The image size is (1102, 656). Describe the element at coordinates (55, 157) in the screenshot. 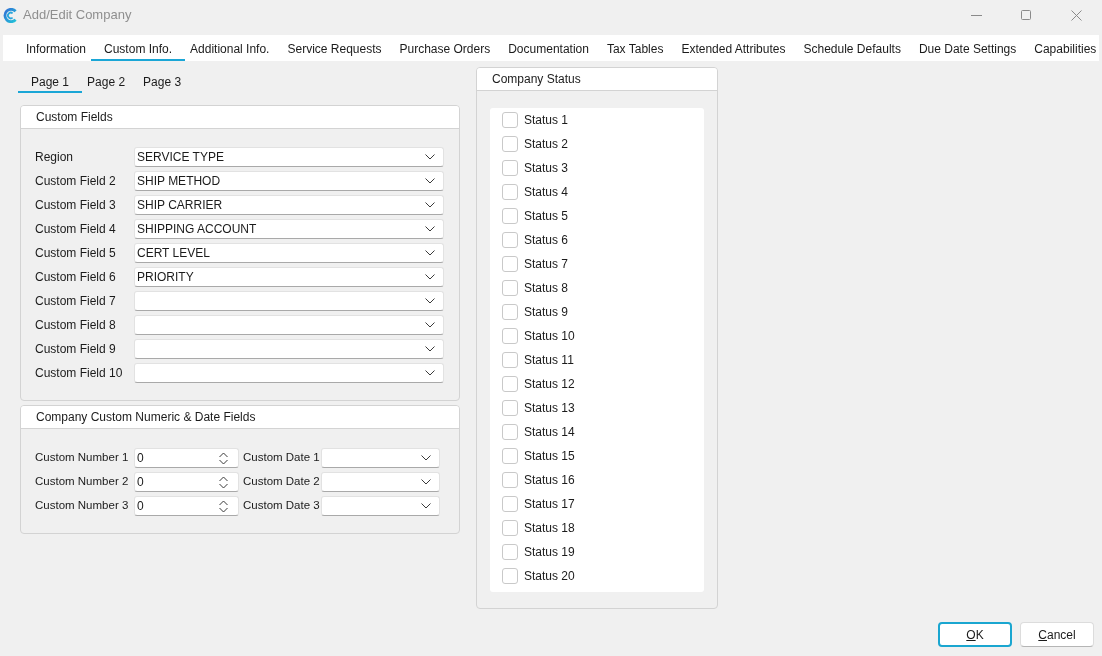

I see `field-label: Region` at that location.